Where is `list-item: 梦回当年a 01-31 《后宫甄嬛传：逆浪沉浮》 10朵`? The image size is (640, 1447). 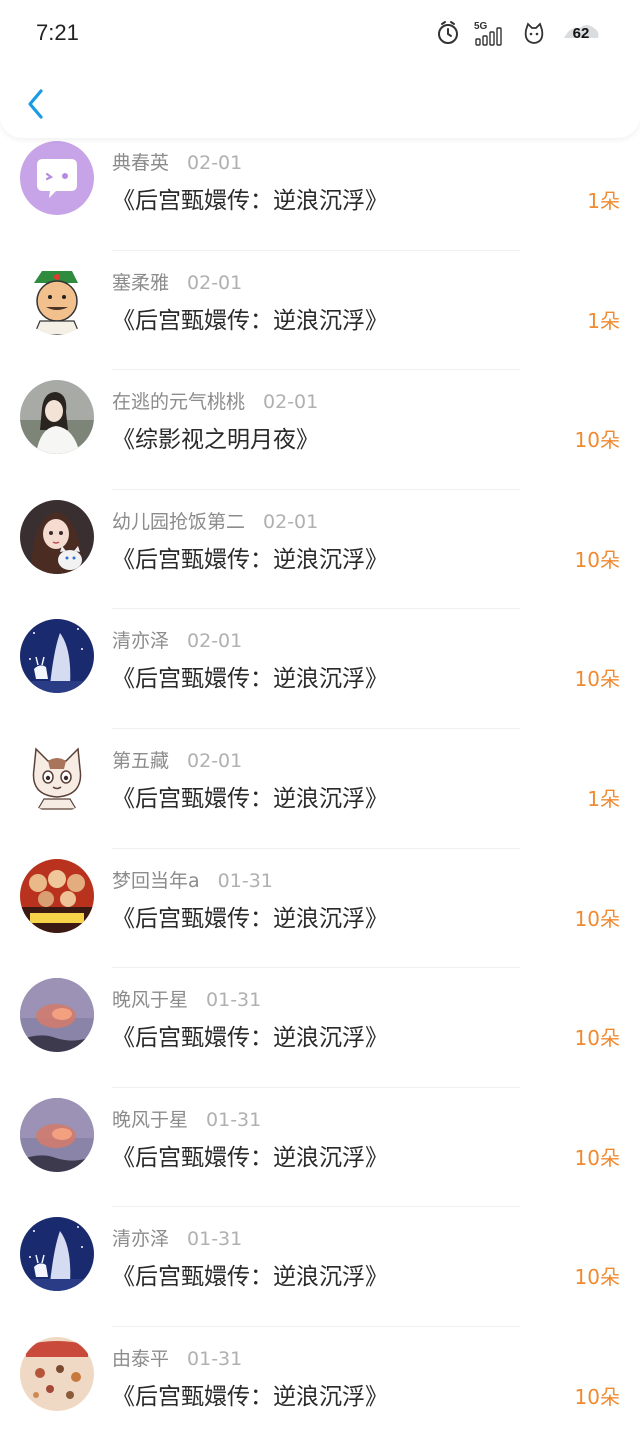 list-item: 梦回当年a 01-31 《后宫甄嬛传：逆浪沉浮》 10朵 is located at coordinates (320, 909).